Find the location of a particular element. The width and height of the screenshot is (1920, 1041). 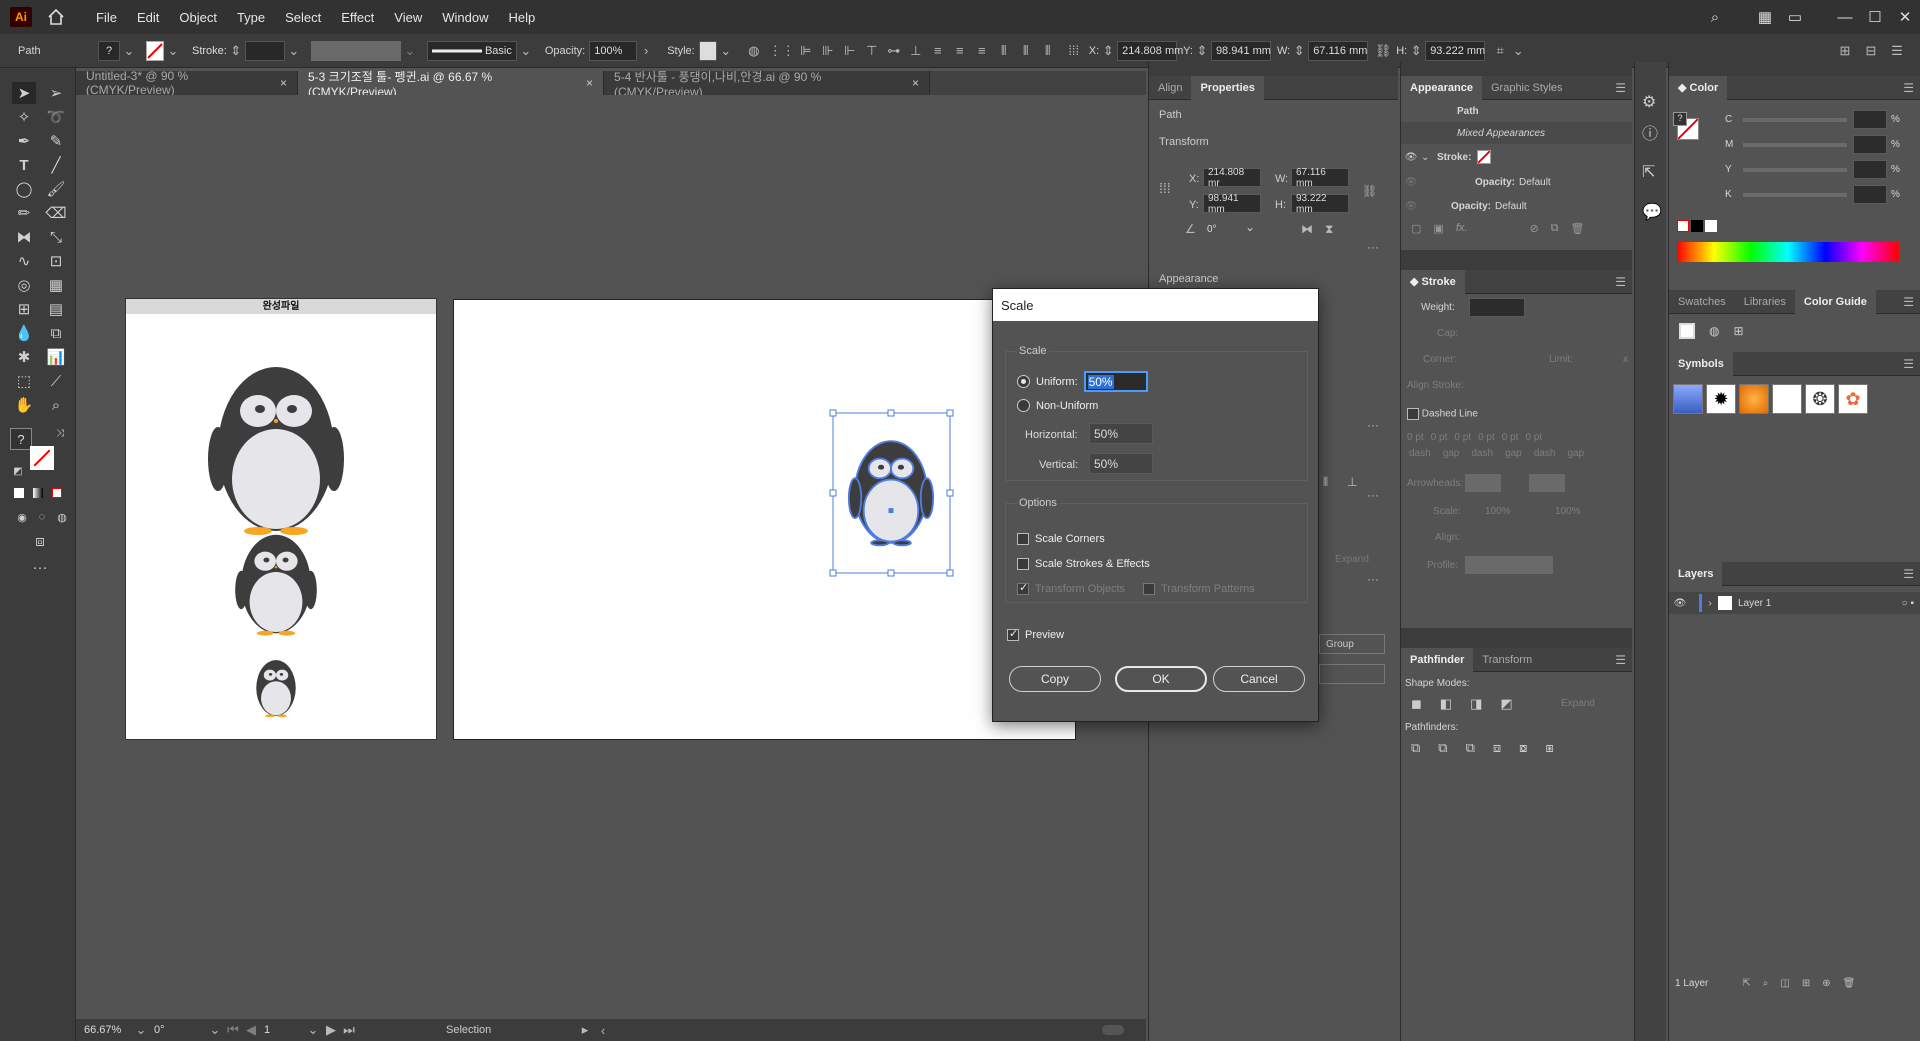

tab-appearance: Appearance is located at coordinates (1441, 87).